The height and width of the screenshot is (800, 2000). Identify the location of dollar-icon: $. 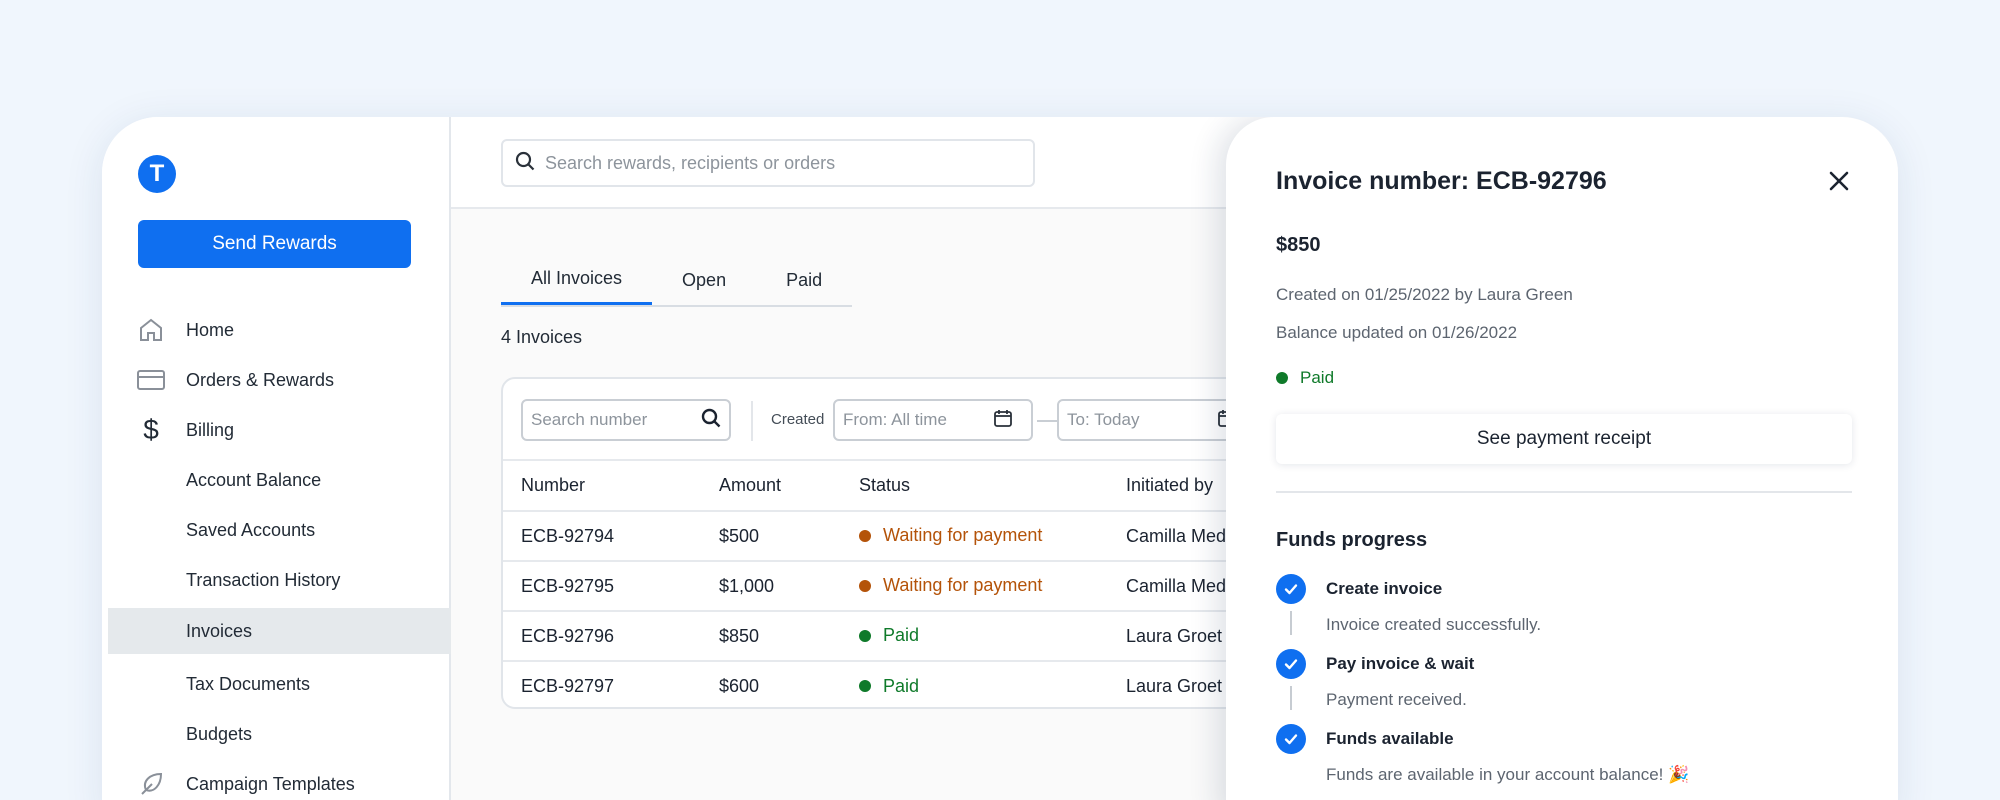
(151, 429).